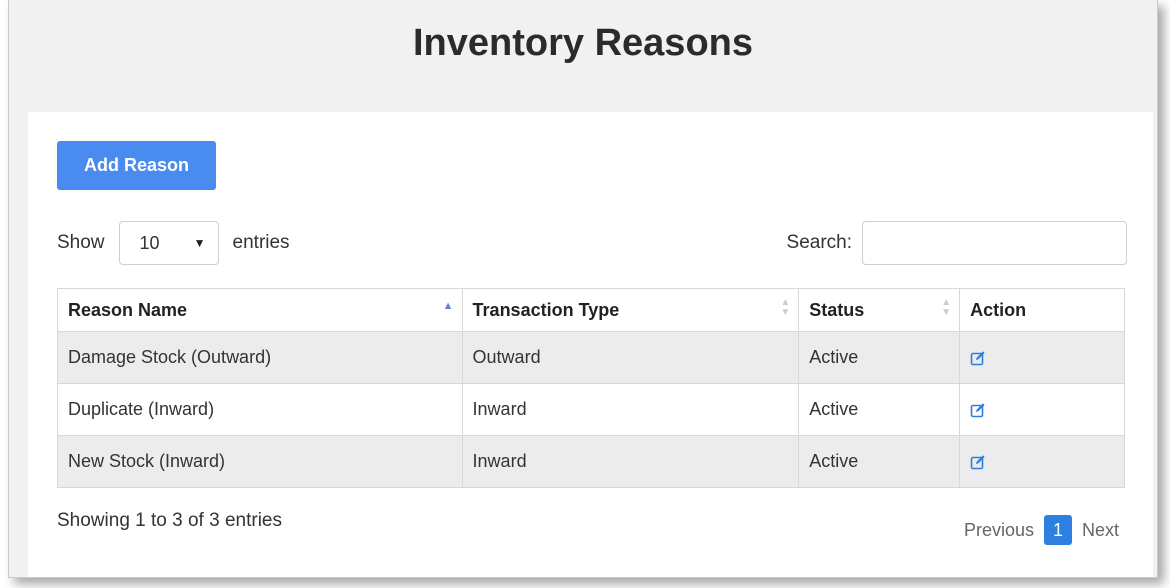 Image resolution: width=1170 pixels, height=588 pixels. Describe the element at coordinates (546, 309) in the screenshot. I see `column-header-label: Transaction Type` at that location.